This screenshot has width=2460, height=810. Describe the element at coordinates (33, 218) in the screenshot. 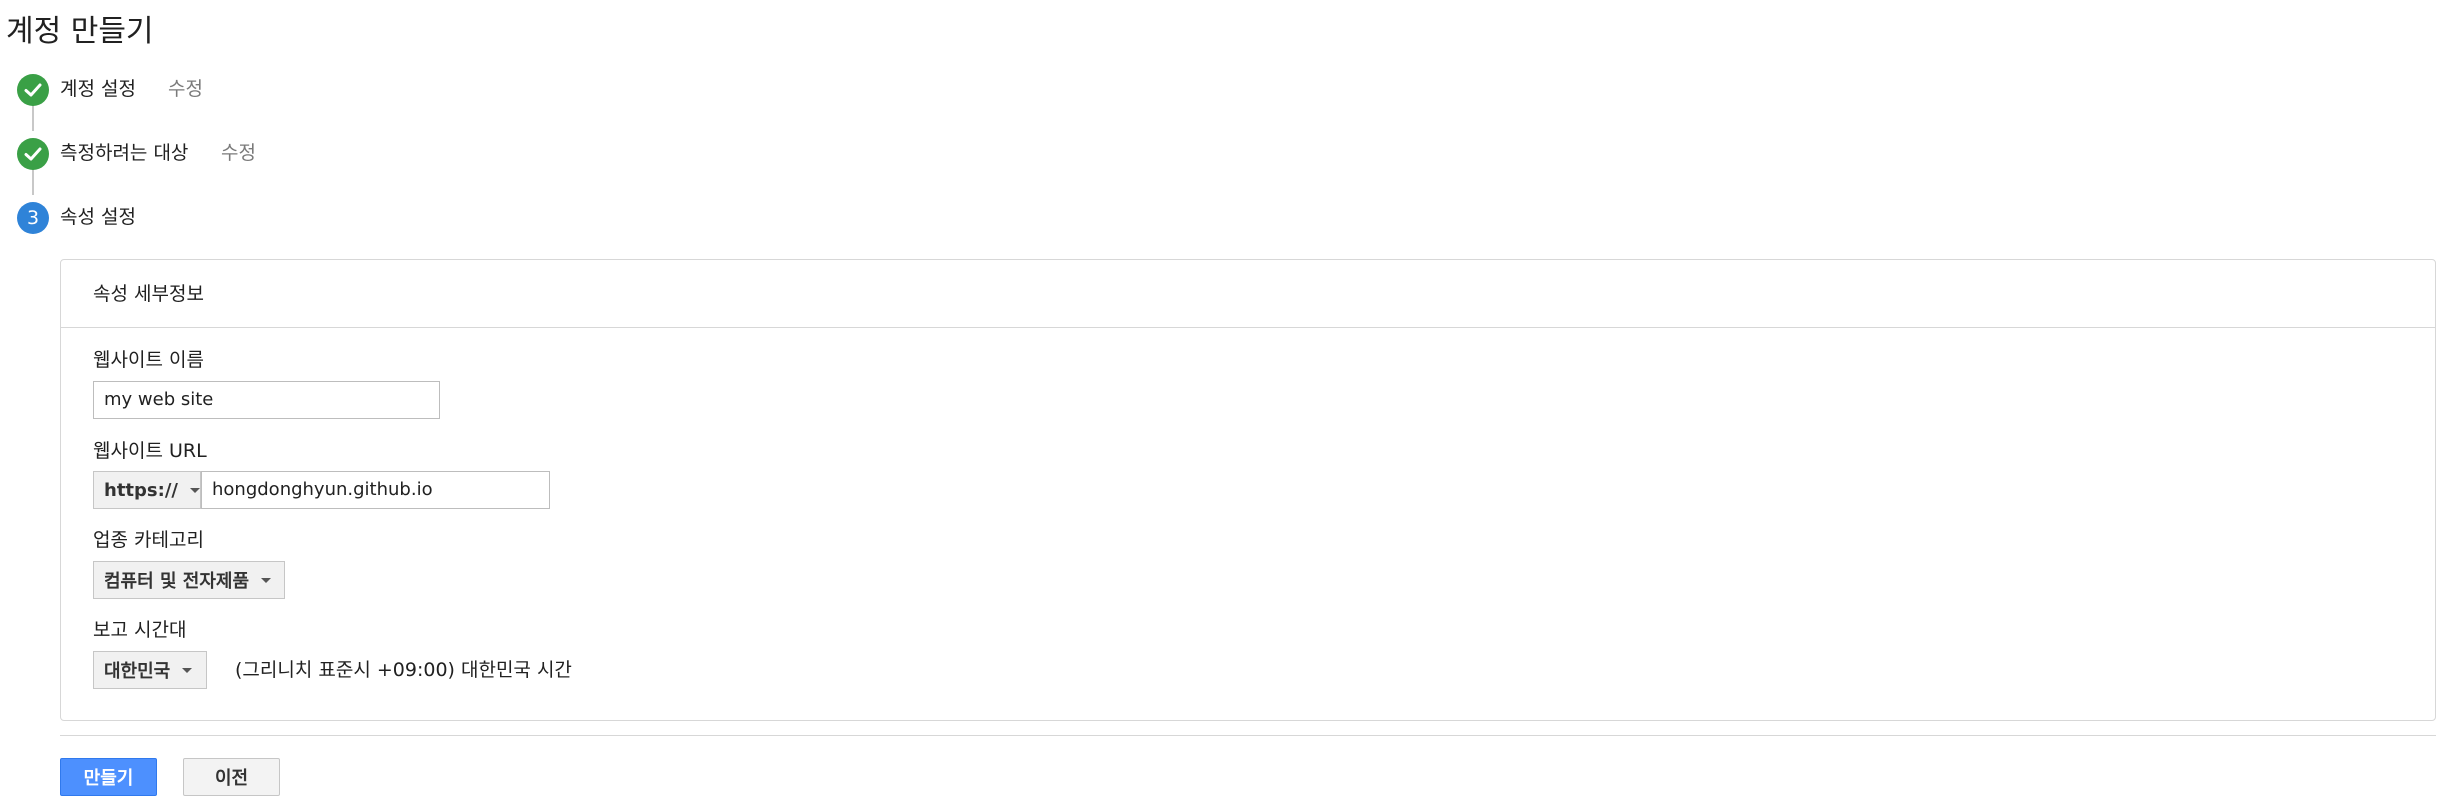

I see `step-number-badge: 3` at that location.